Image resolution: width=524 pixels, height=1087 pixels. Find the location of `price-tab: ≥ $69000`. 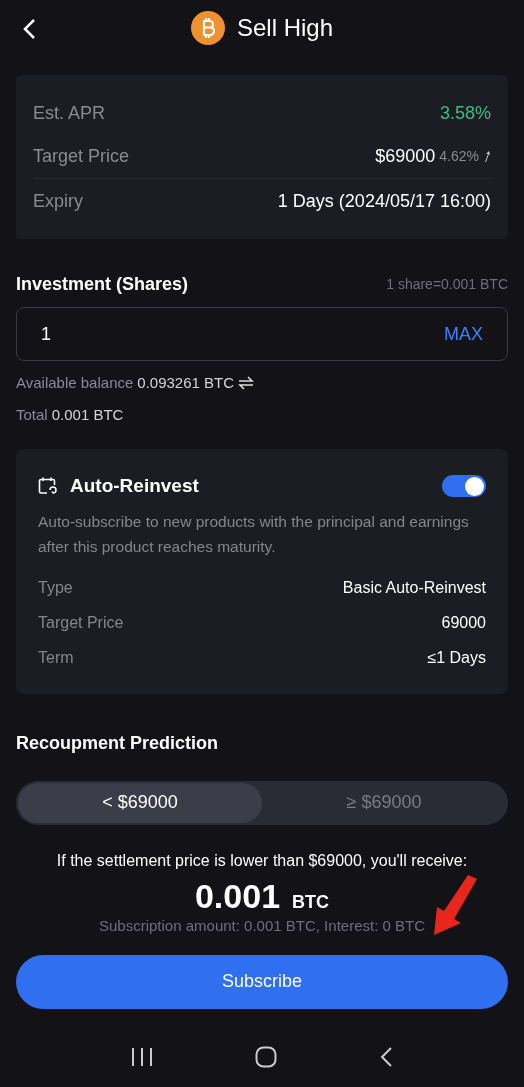

price-tab: ≥ $69000 is located at coordinates (384, 802).